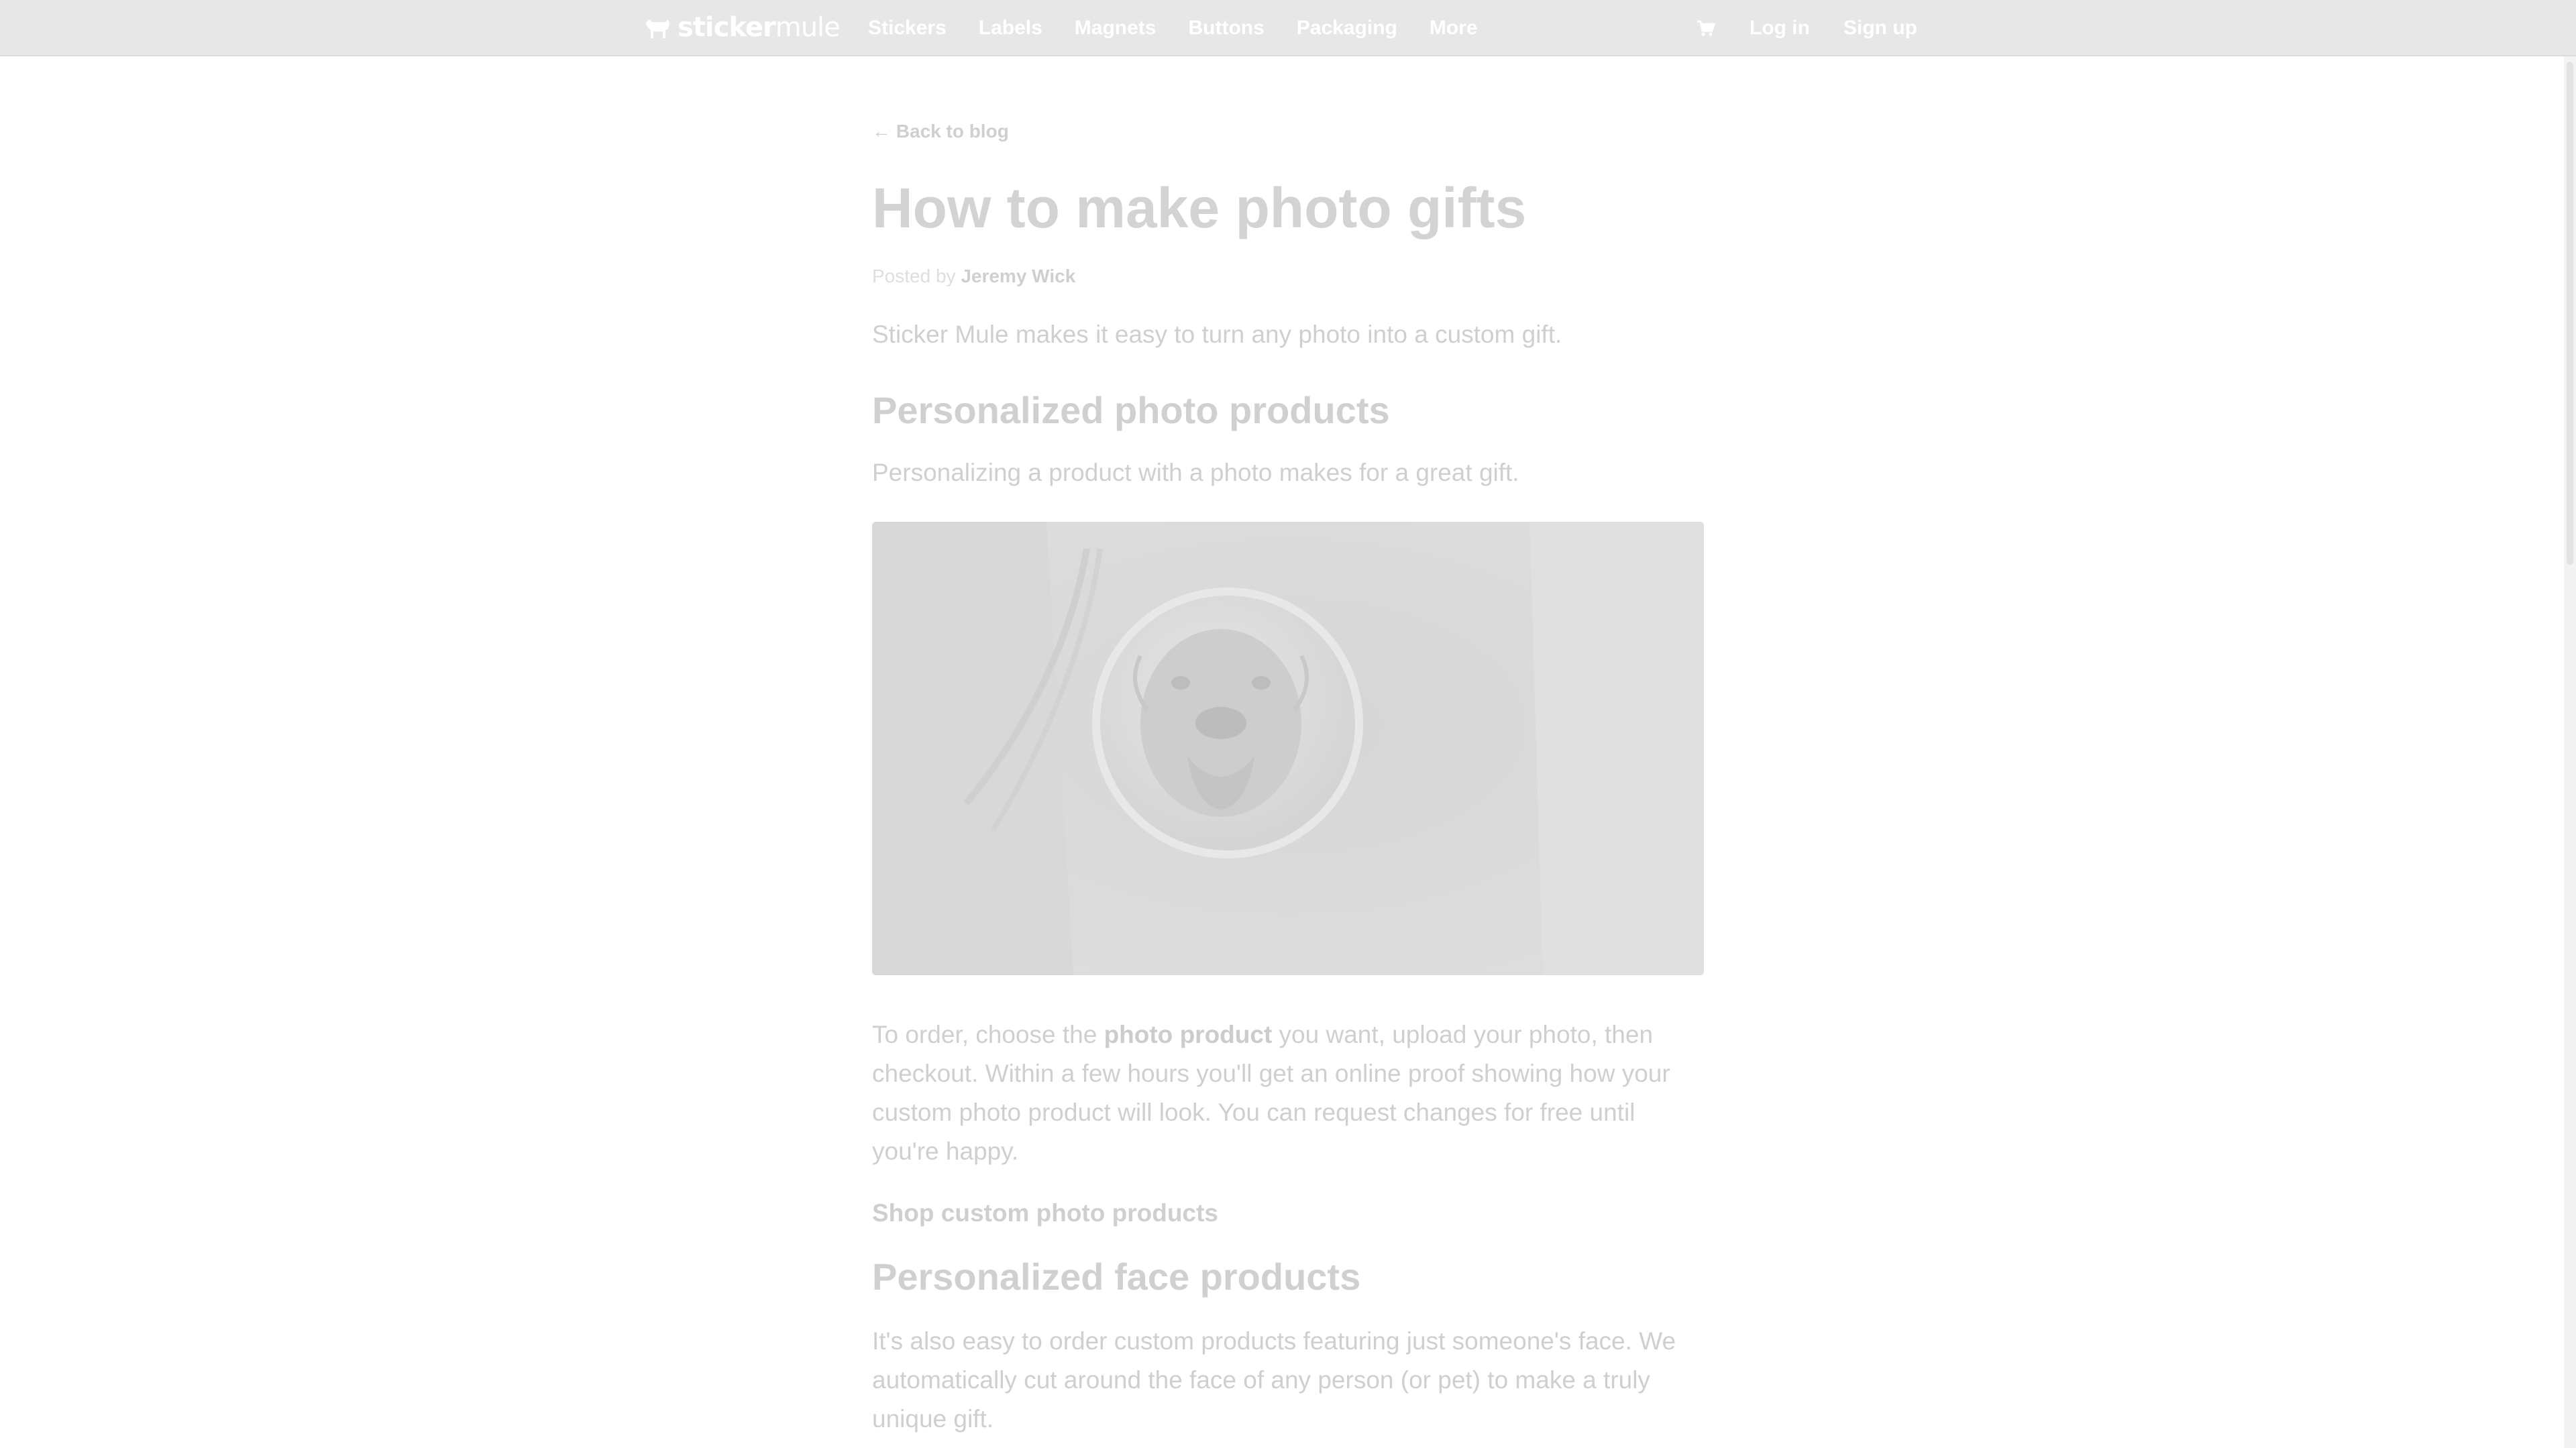 The width and height of the screenshot is (2576, 1448). I want to click on sticker-mule-logo: stickermule, so click(742, 28).